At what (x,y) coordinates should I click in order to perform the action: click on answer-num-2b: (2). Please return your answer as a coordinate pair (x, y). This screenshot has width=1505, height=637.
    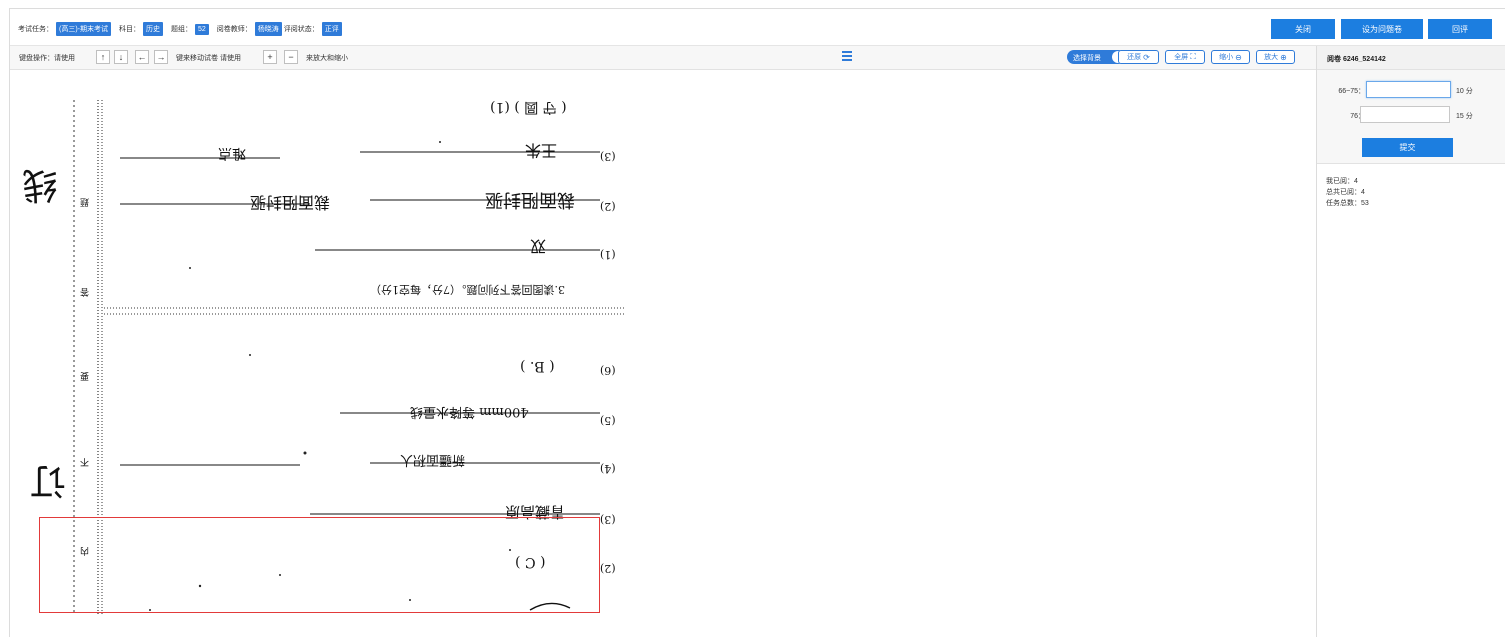
    Looking at the image, I should click on (608, 568).